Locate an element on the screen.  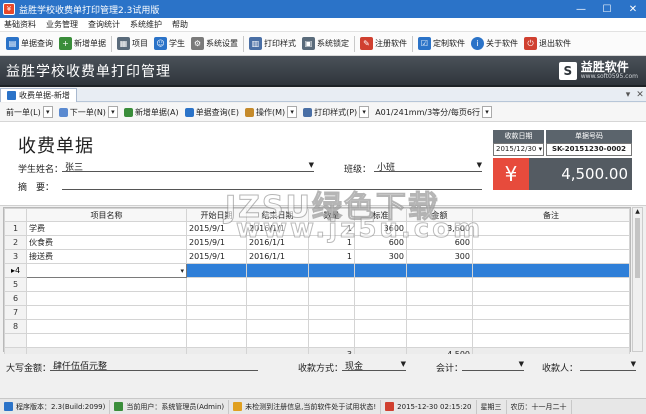
minimize-button: — is located at coordinates (581, 9).